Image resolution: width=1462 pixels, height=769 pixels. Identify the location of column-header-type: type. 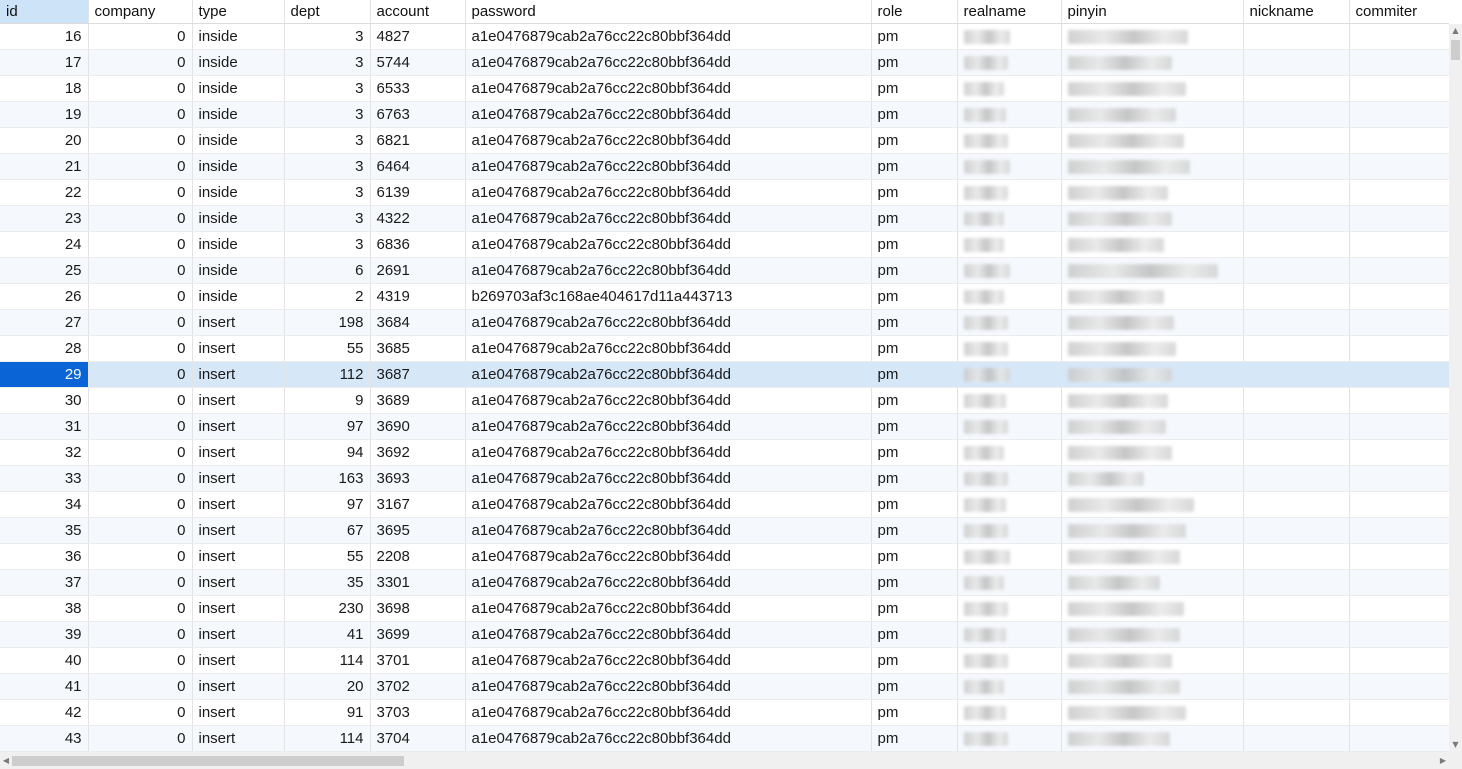
(238, 12).